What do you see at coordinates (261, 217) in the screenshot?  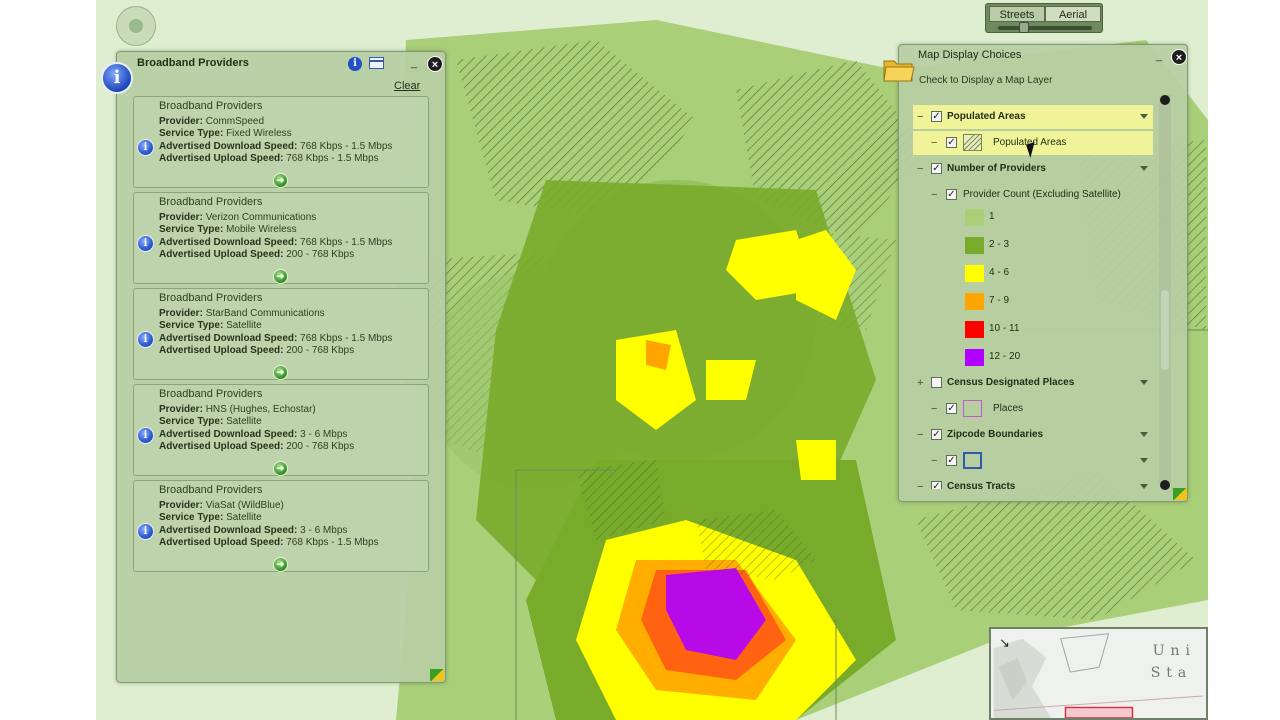 I see `provider-value: Verizon Communications` at bounding box center [261, 217].